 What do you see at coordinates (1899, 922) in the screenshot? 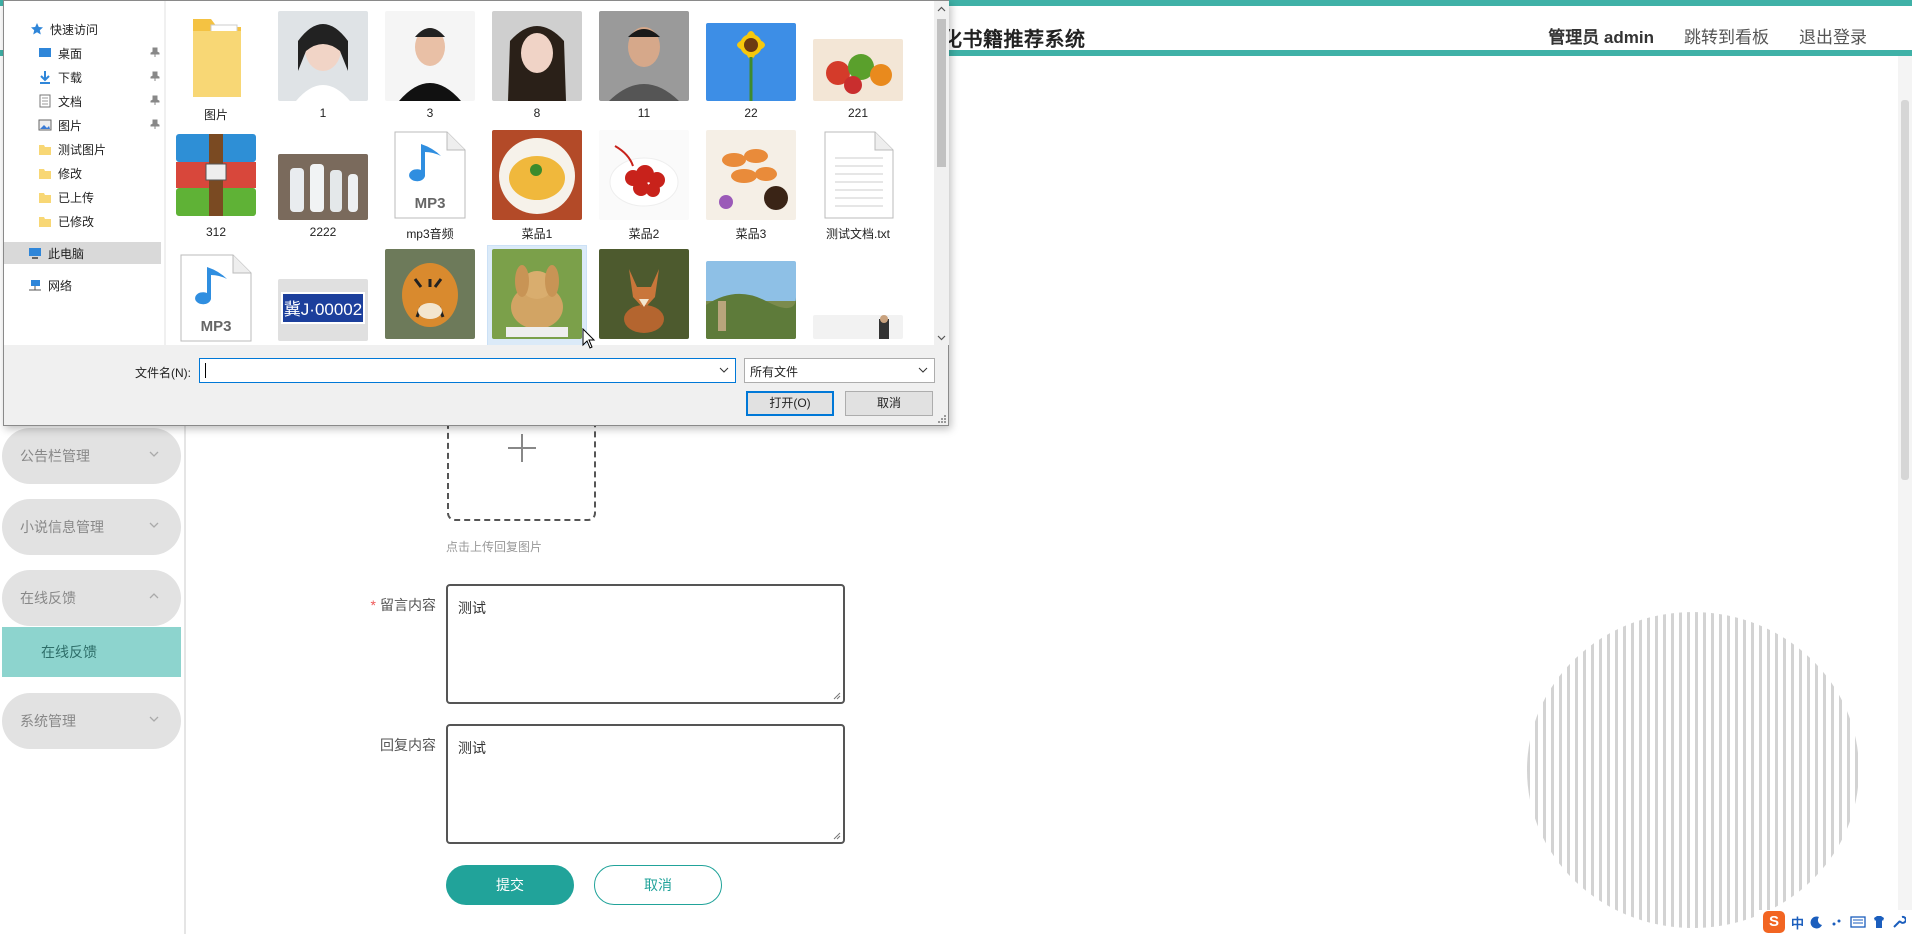
I see `wrench-icon` at bounding box center [1899, 922].